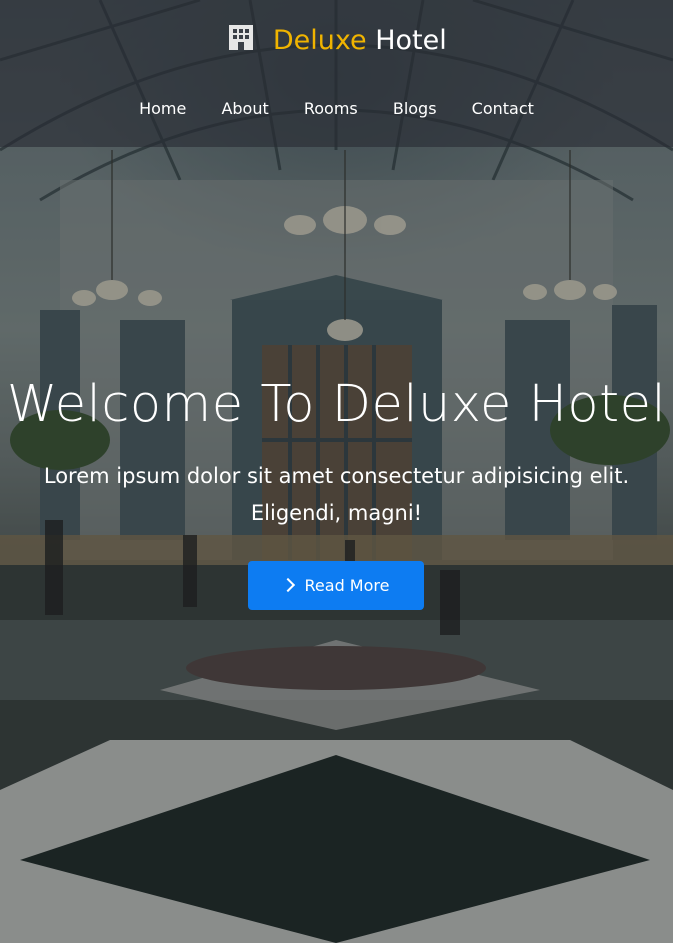 This screenshot has height=943, width=673. What do you see at coordinates (162, 109) in the screenshot?
I see `nav-item-home: Home` at bounding box center [162, 109].